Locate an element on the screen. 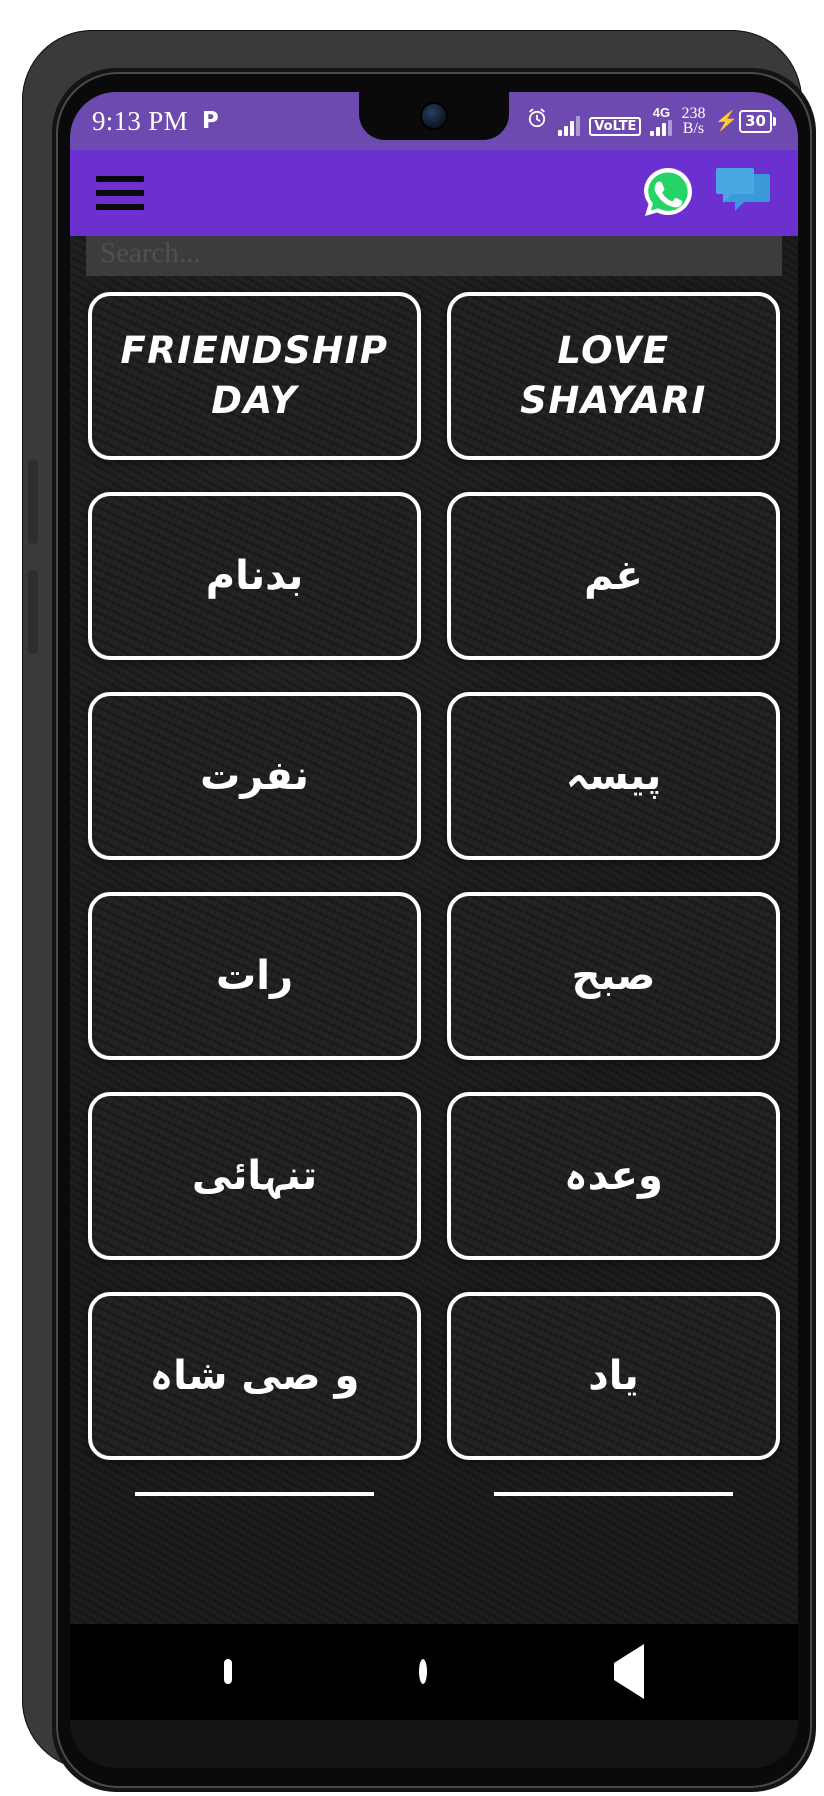 This screenshot has width=824, height=1796. back-button is located at coordinates (629, 1671).